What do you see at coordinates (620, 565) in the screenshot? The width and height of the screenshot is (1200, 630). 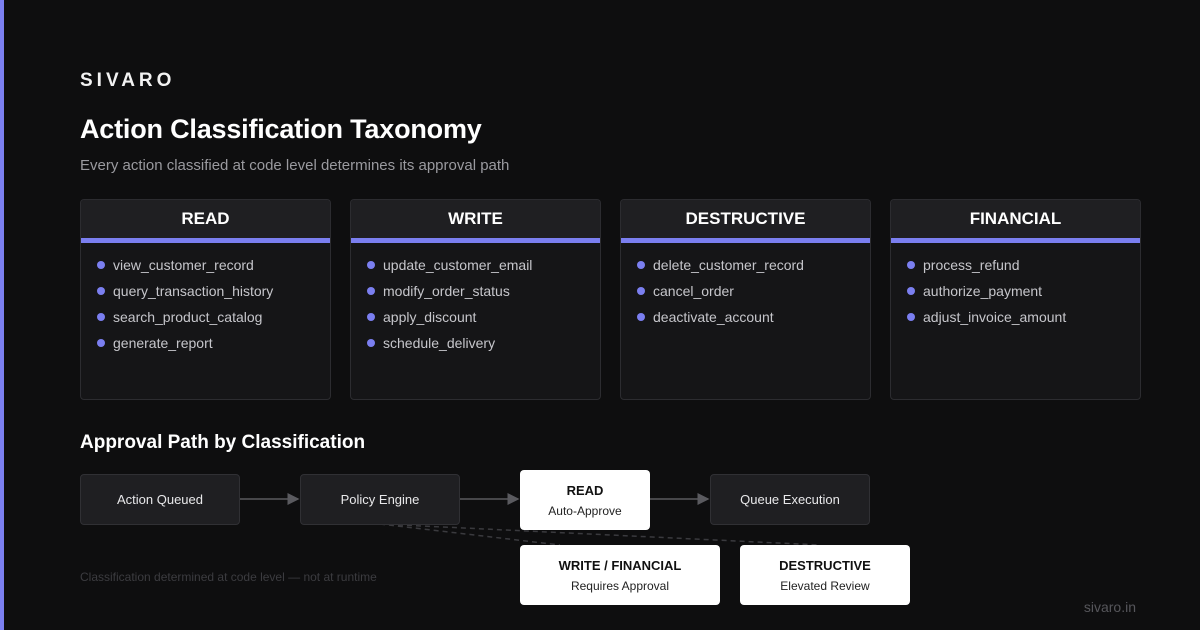 I see `node-title: WRITE / FINANCIAL` at bounding box center [620, 565].